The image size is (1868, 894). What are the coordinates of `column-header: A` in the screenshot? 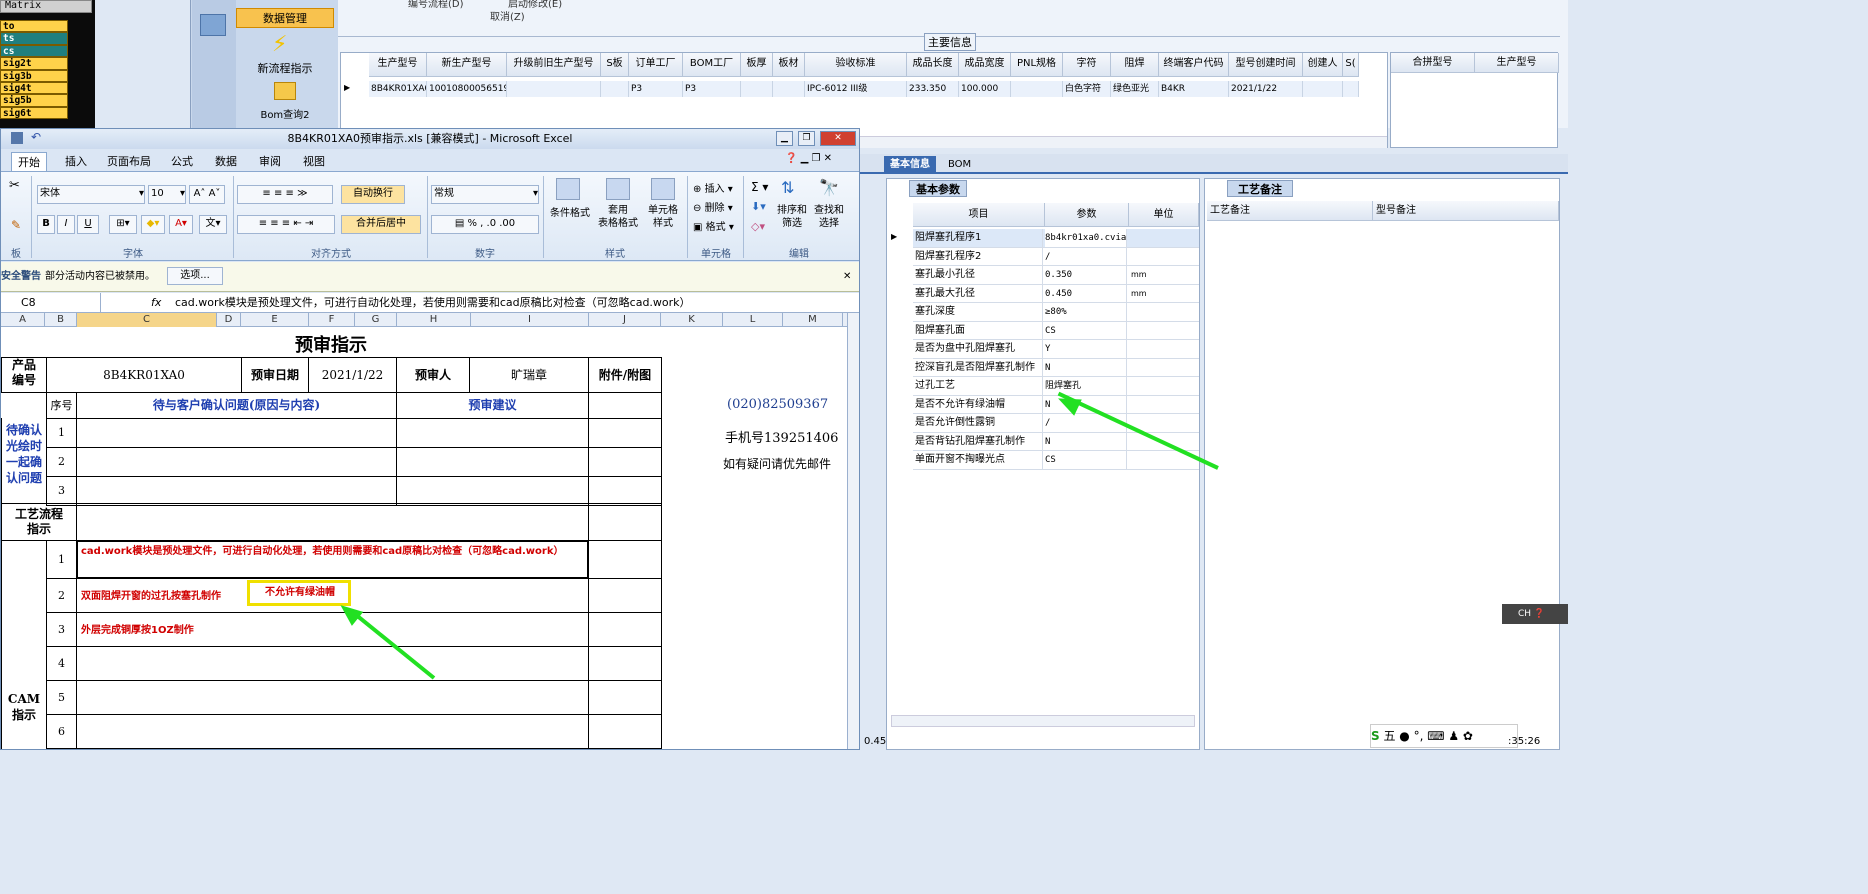 It's located at (23, 320).